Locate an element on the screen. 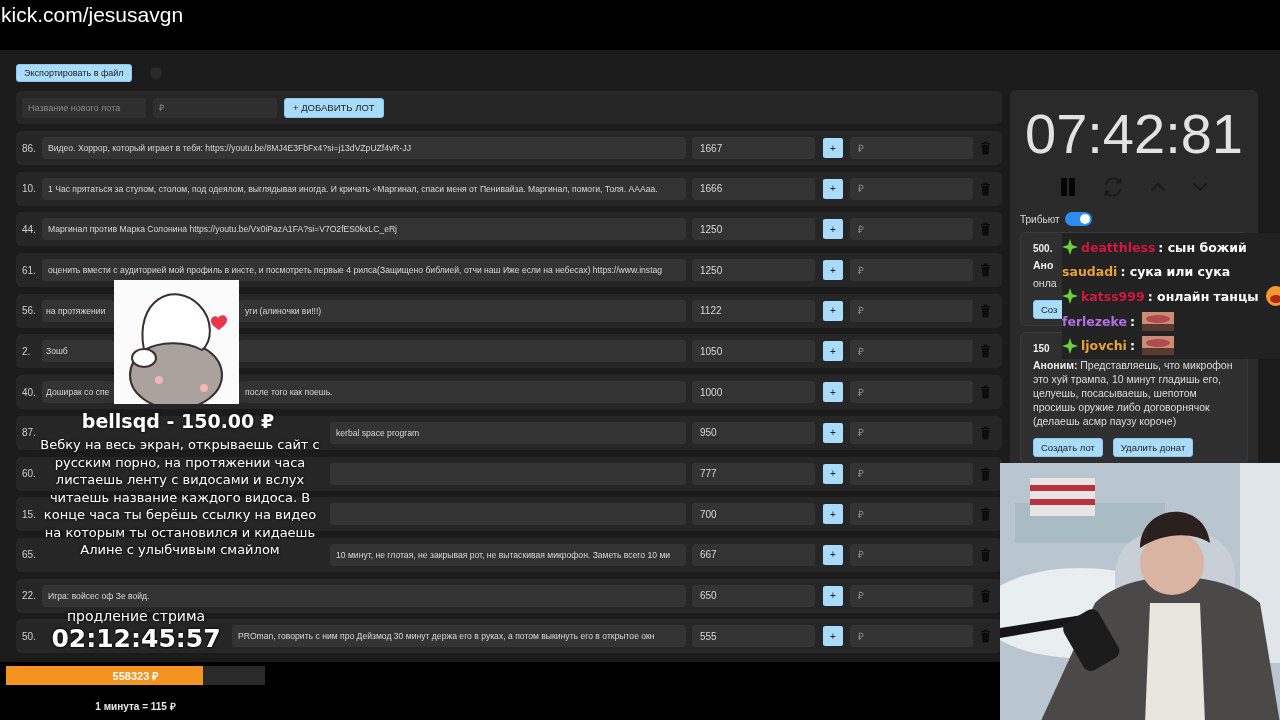 This screenshot has width=1280, height=720. lot-amount-field: 650 is located at coordinates (753, 595).